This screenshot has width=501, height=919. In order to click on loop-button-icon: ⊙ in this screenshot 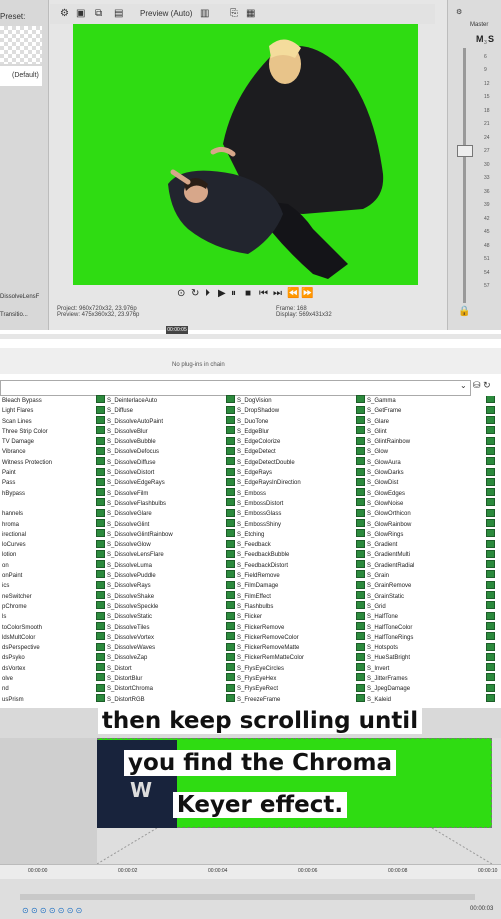, I will do `click(34, 910)`.